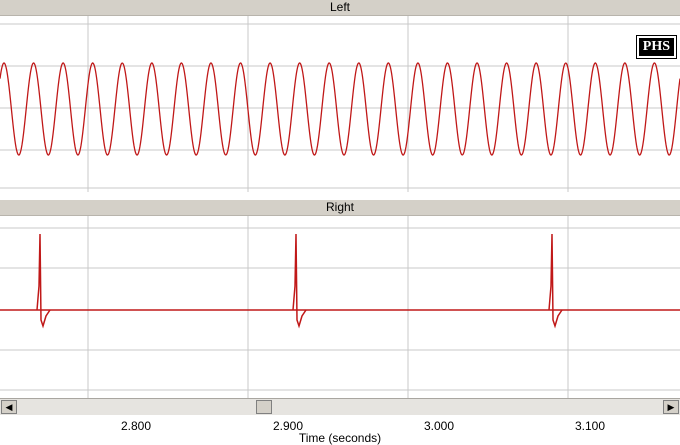 This screenshot has height=445, width=680. I want to click on left-channel-title: Left, so click(339, 7).